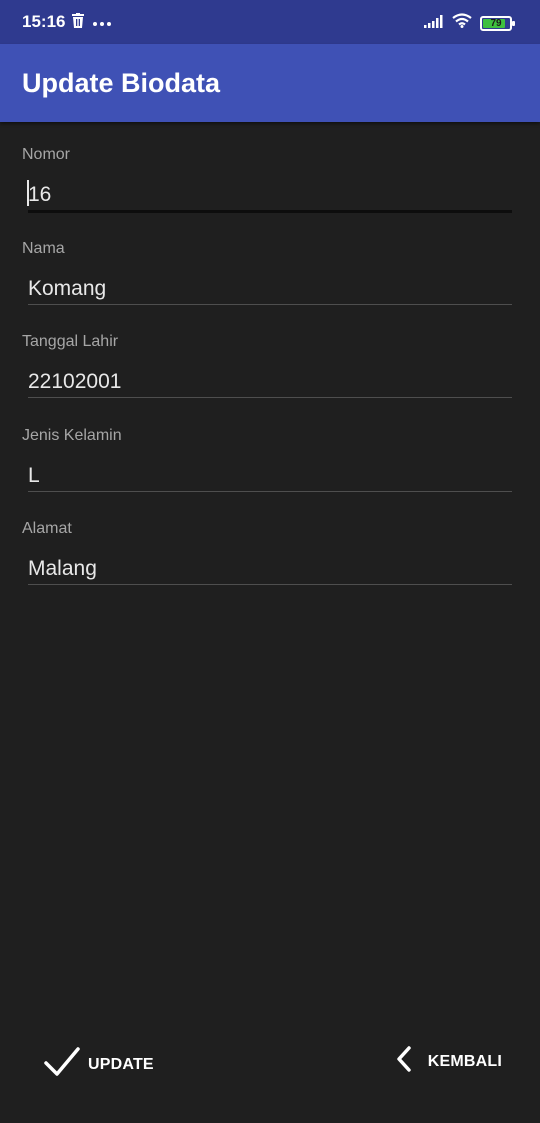  I want to click on input-jenis-kelamin: L, so click(34, 476).